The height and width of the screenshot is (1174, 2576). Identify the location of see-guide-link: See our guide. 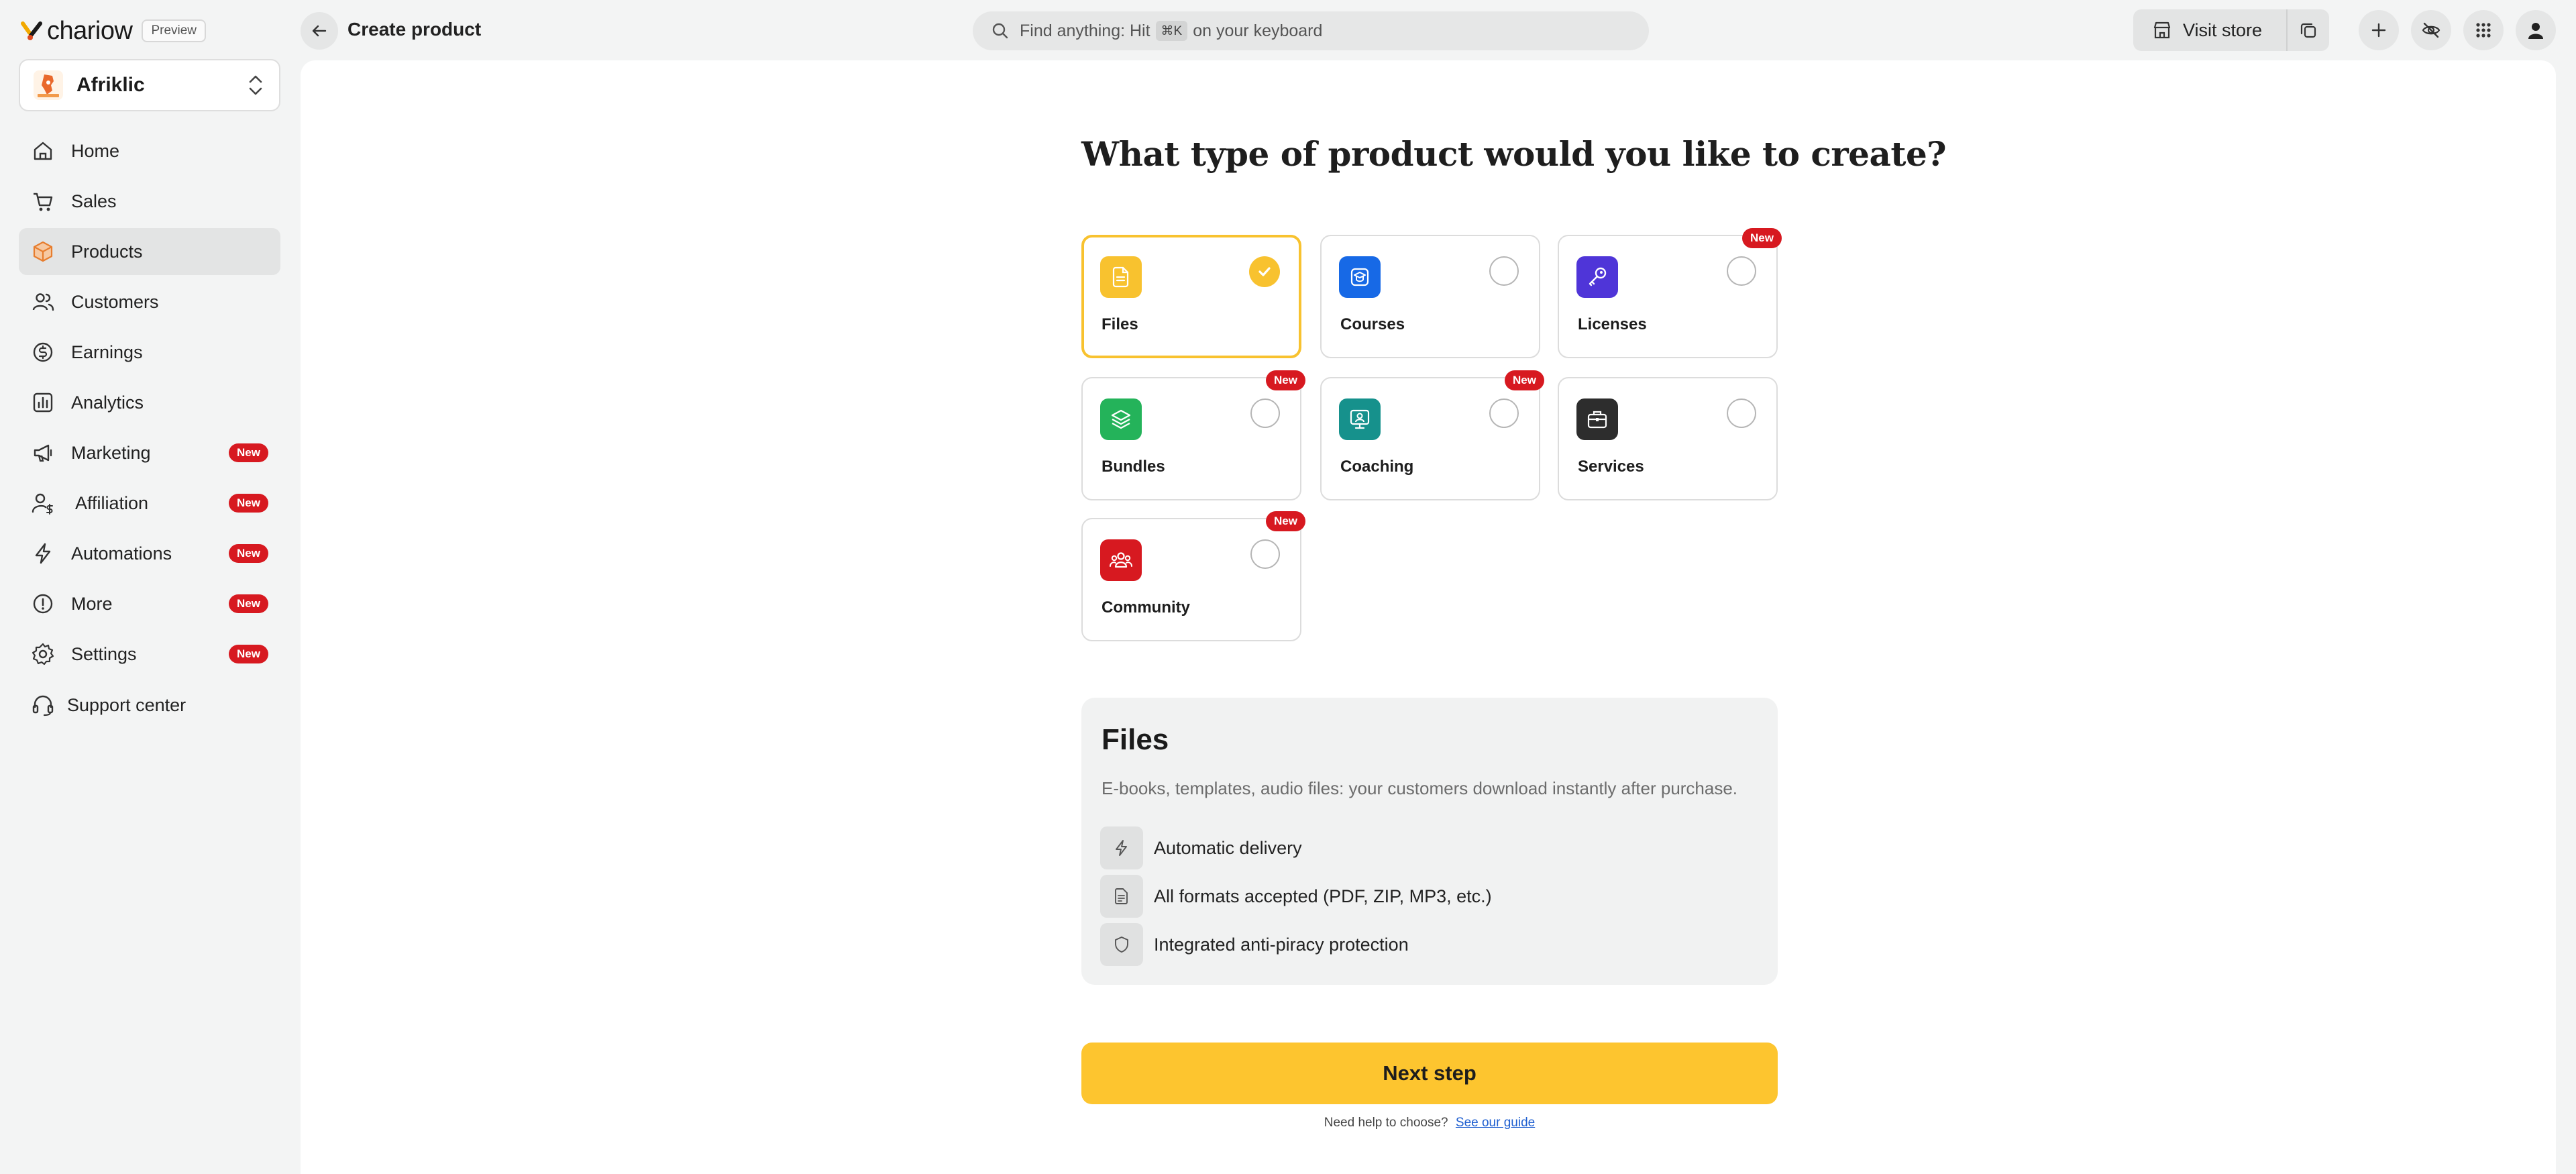
(1495, 1123).